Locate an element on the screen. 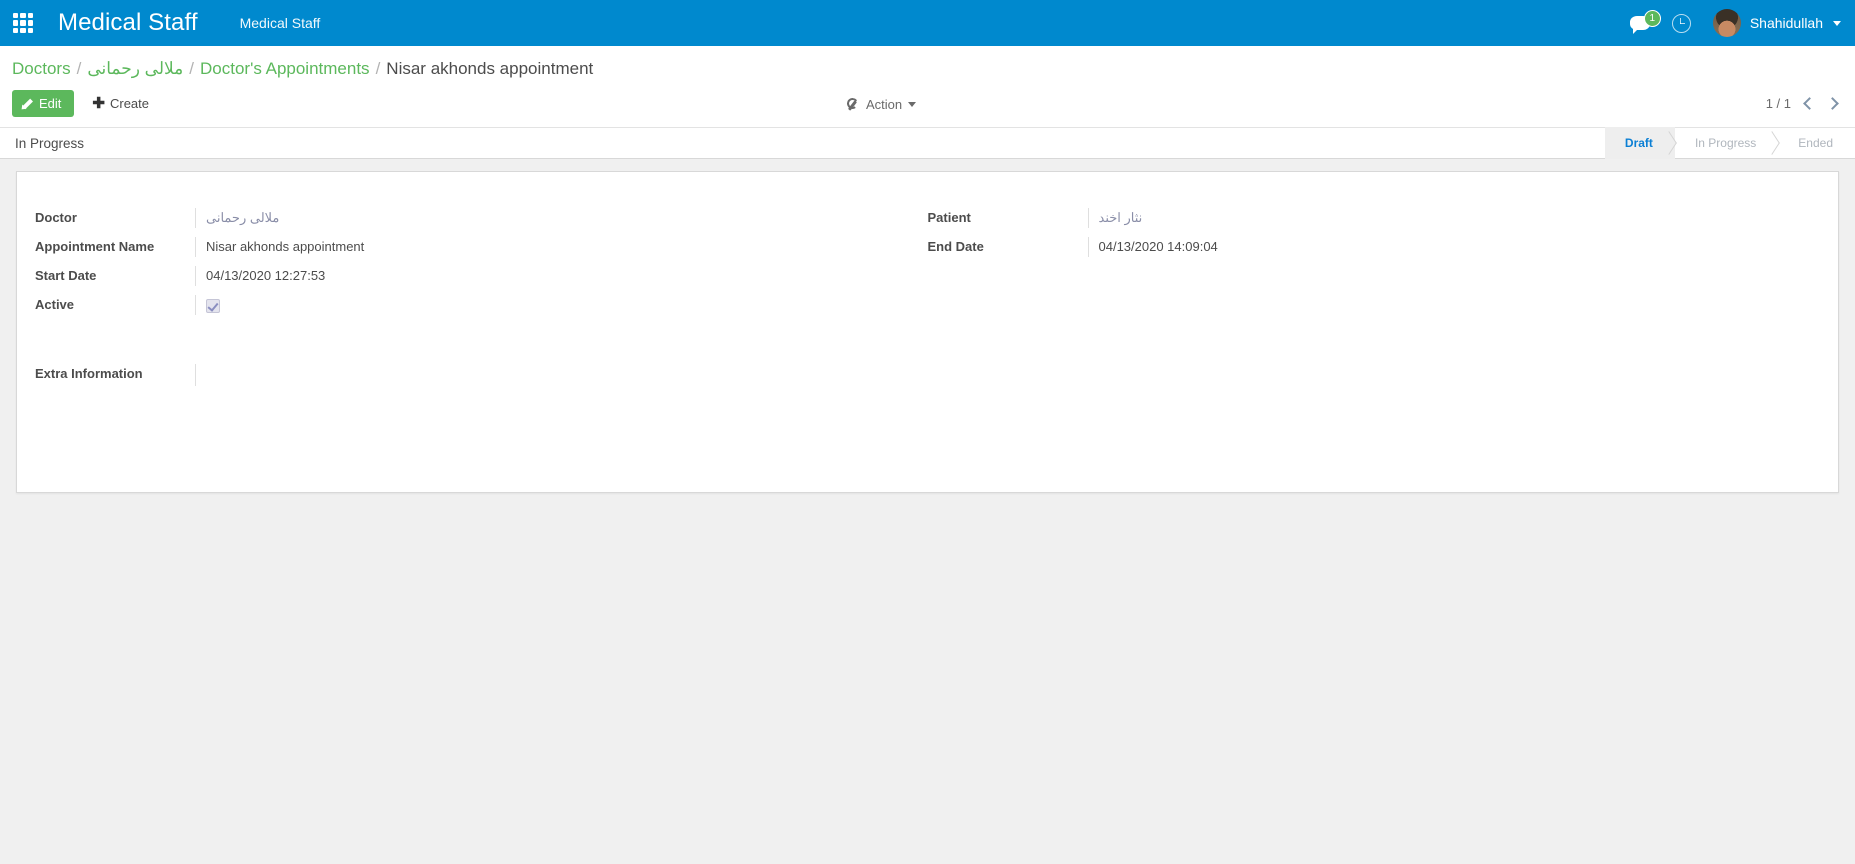 The image size is (1855, 864). edit-button: Edit is located at coordinates (43, 103).